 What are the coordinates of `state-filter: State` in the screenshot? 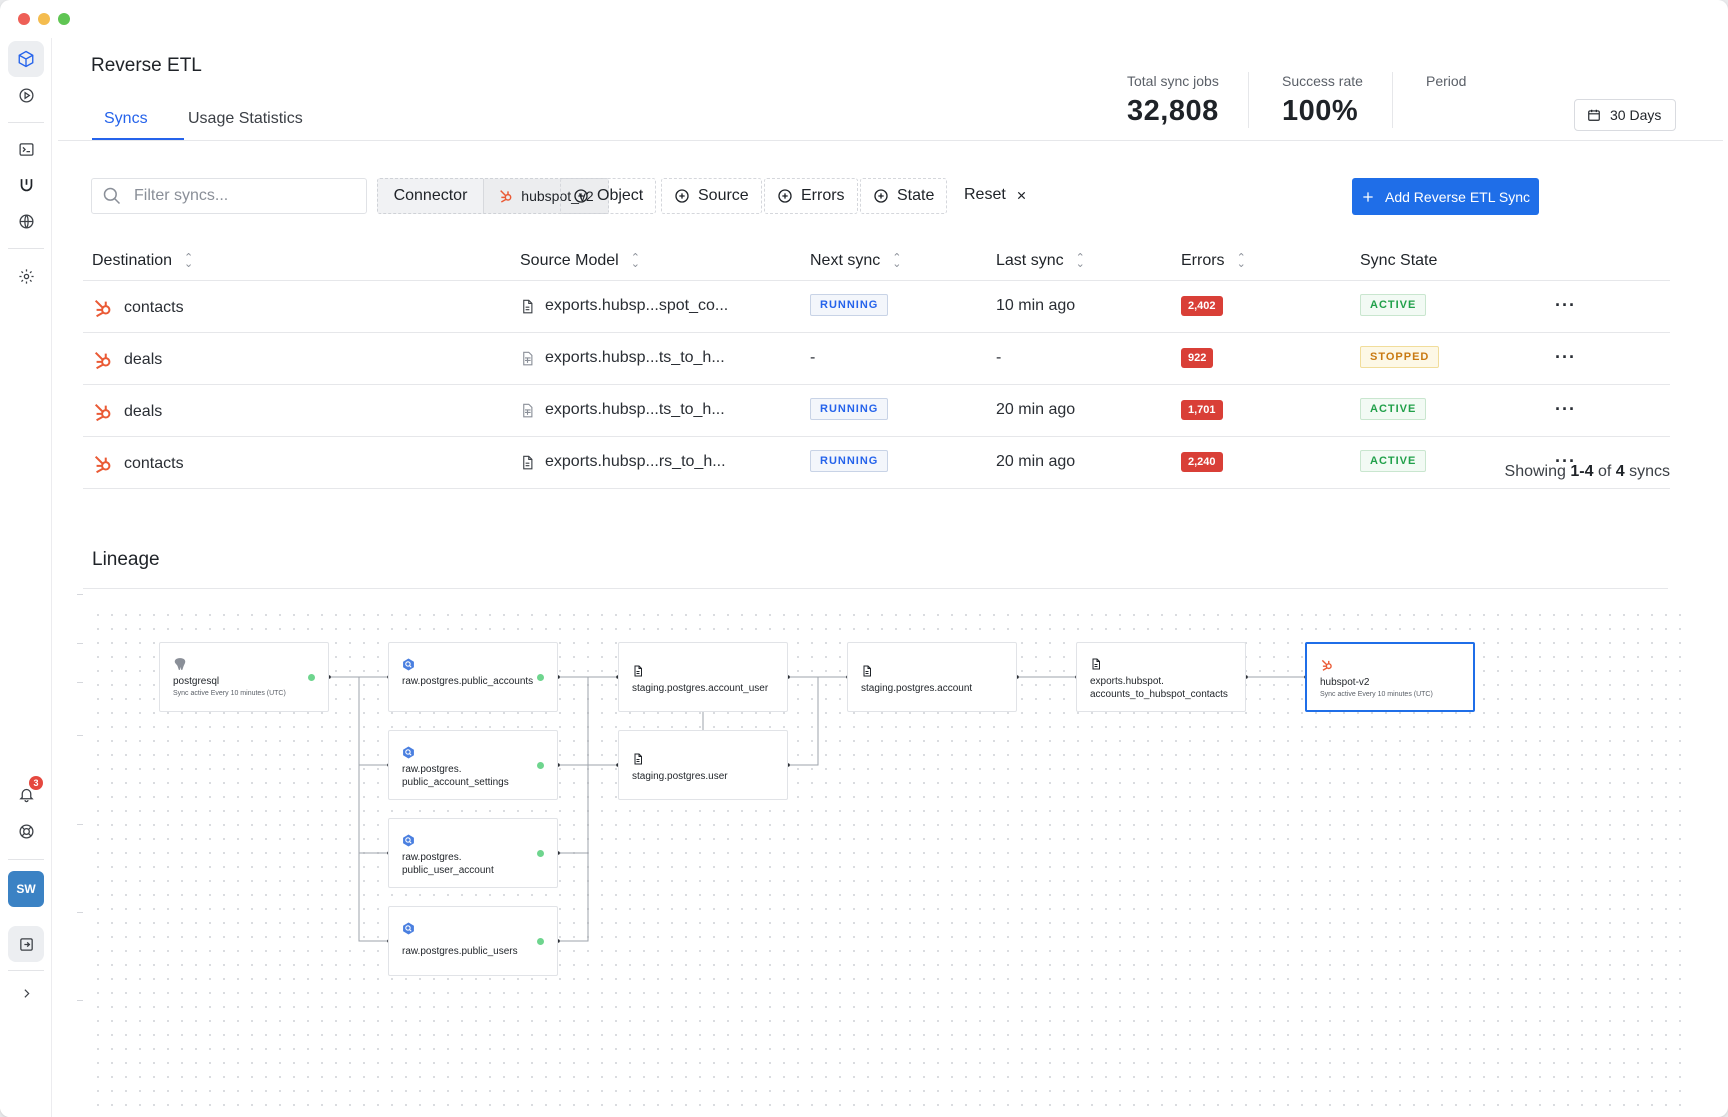 It's located at (904, 196).